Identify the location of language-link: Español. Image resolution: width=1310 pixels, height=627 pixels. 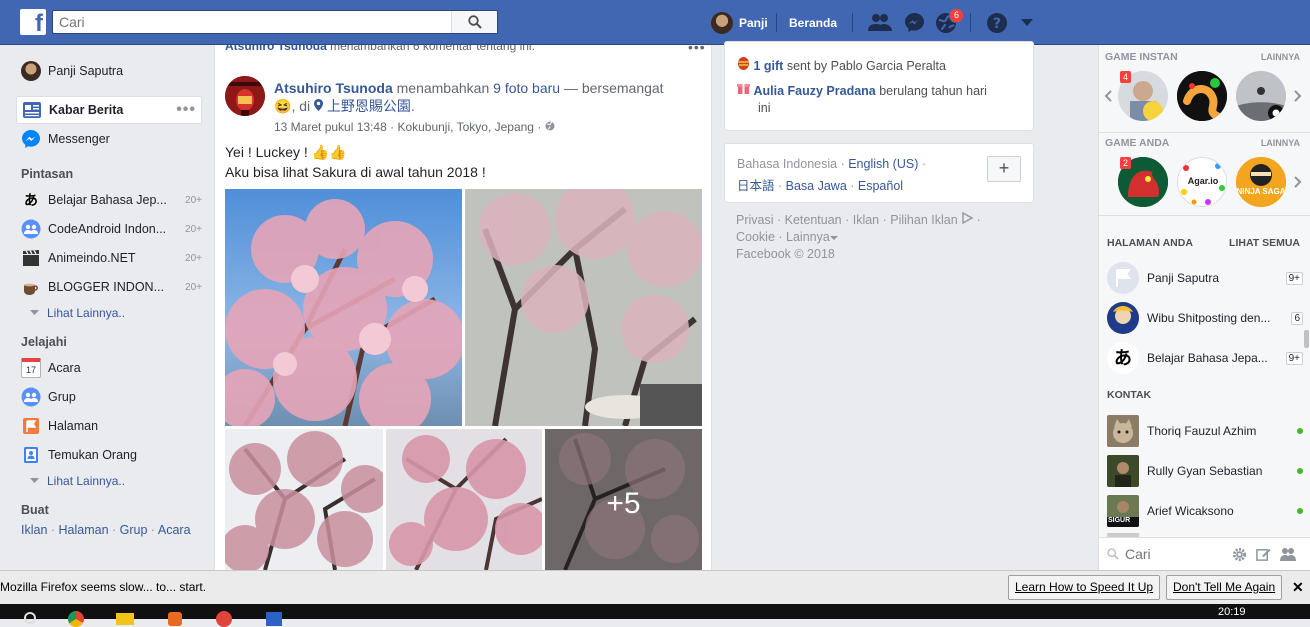
(880, 186).